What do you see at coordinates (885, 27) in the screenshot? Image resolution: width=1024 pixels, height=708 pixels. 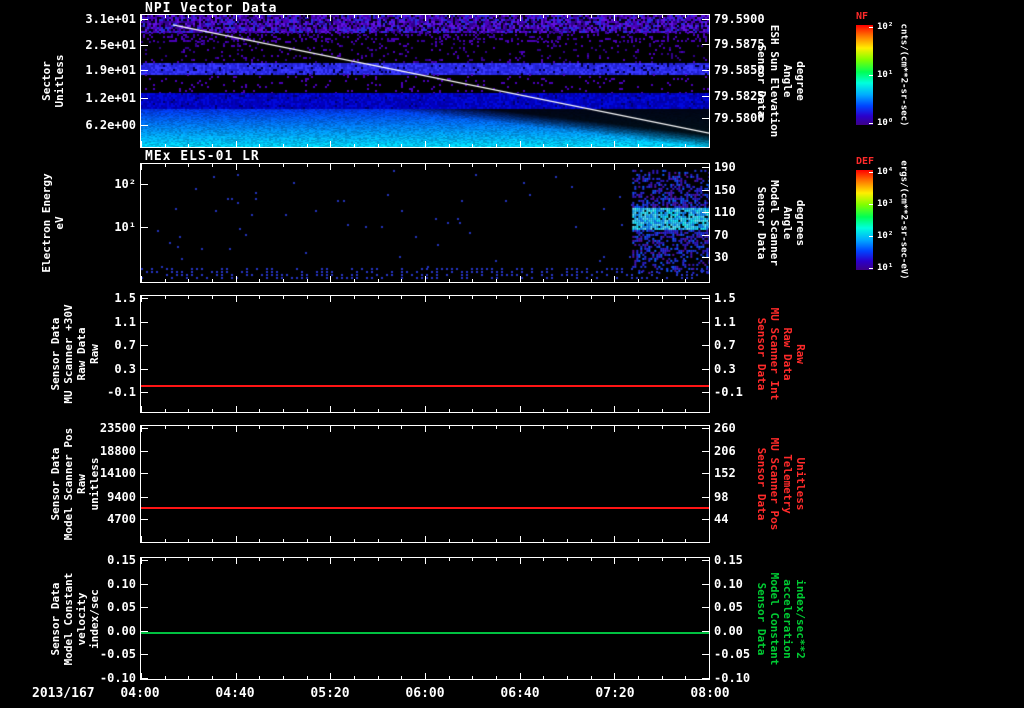 I see `colorbar-tick-label: 10²` at bounding box center [885, 27].